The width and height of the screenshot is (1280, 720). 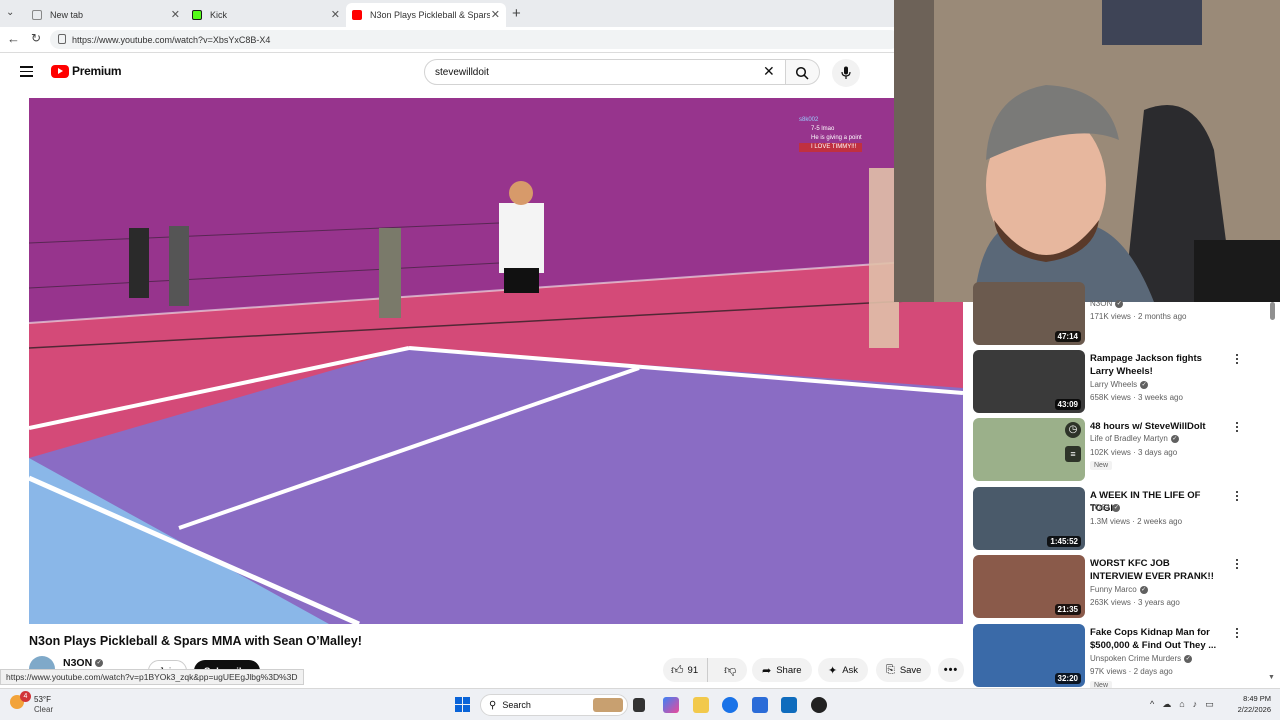 I want to click on tab-label: Kick, so click(x=219, y=15).